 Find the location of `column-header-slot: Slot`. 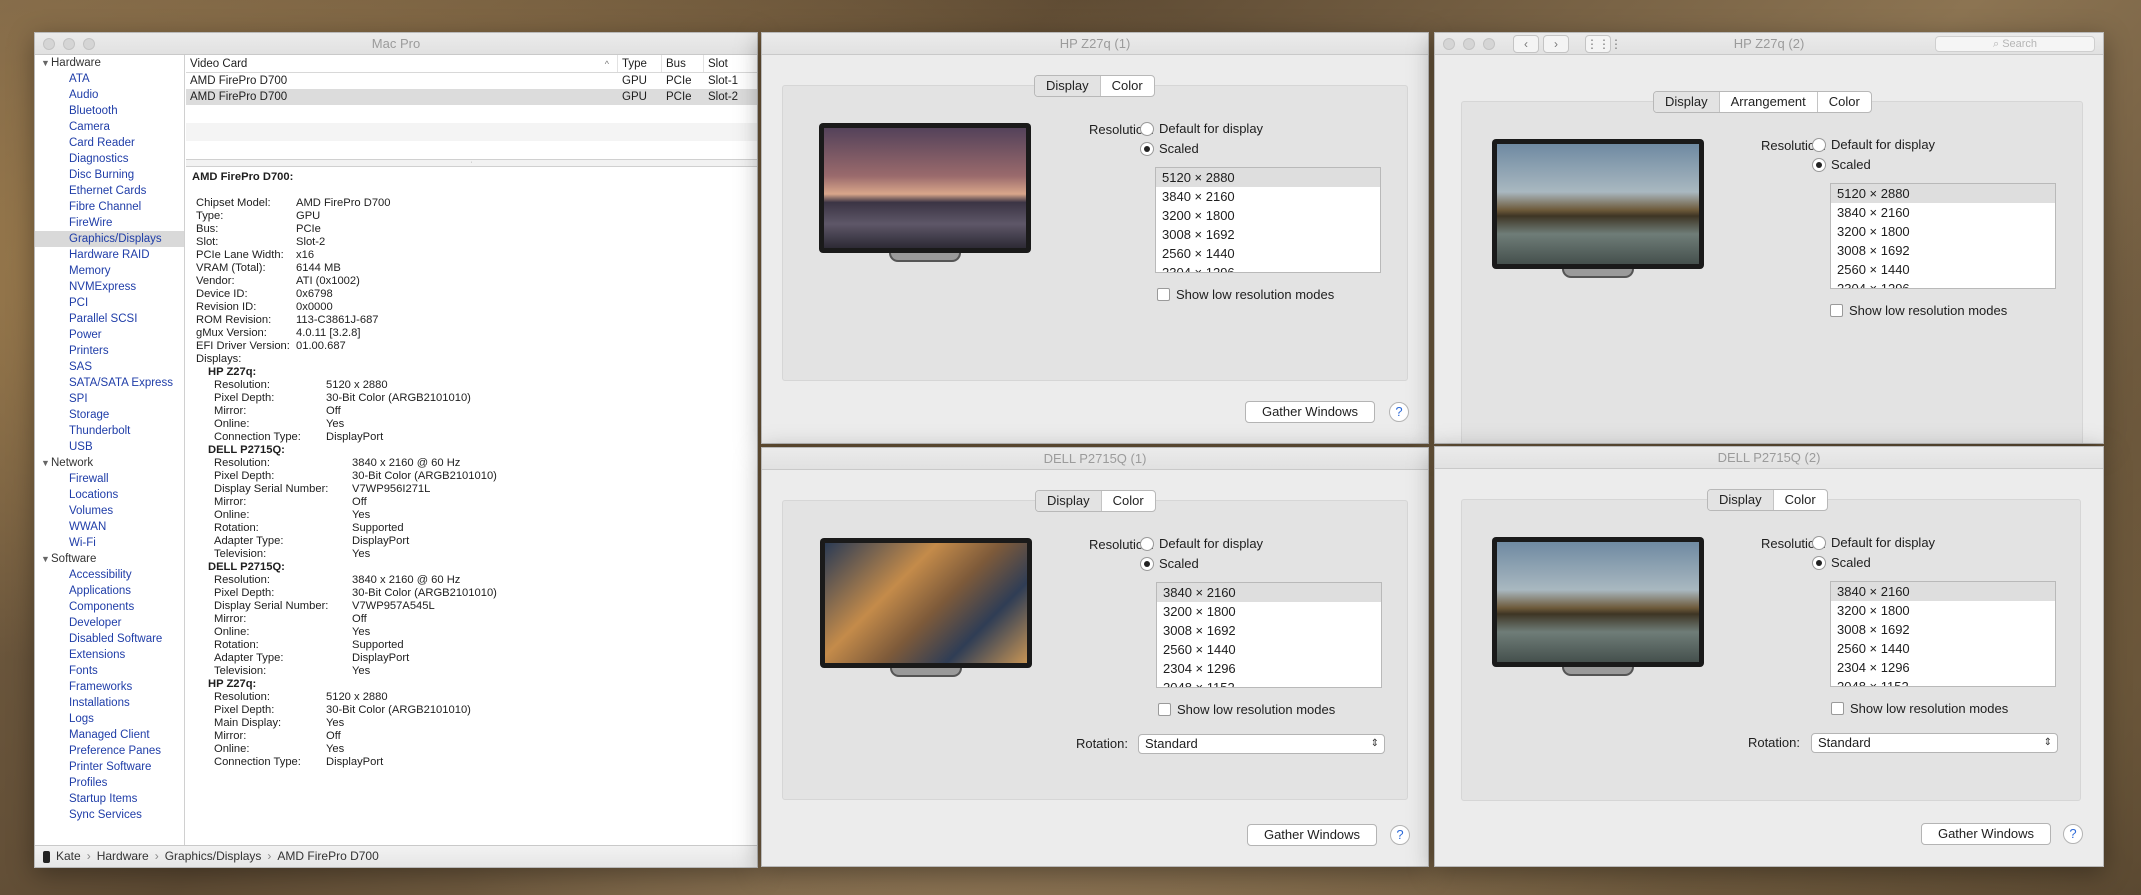

column-header-slot: Slot is located at coordinates (730, 63).